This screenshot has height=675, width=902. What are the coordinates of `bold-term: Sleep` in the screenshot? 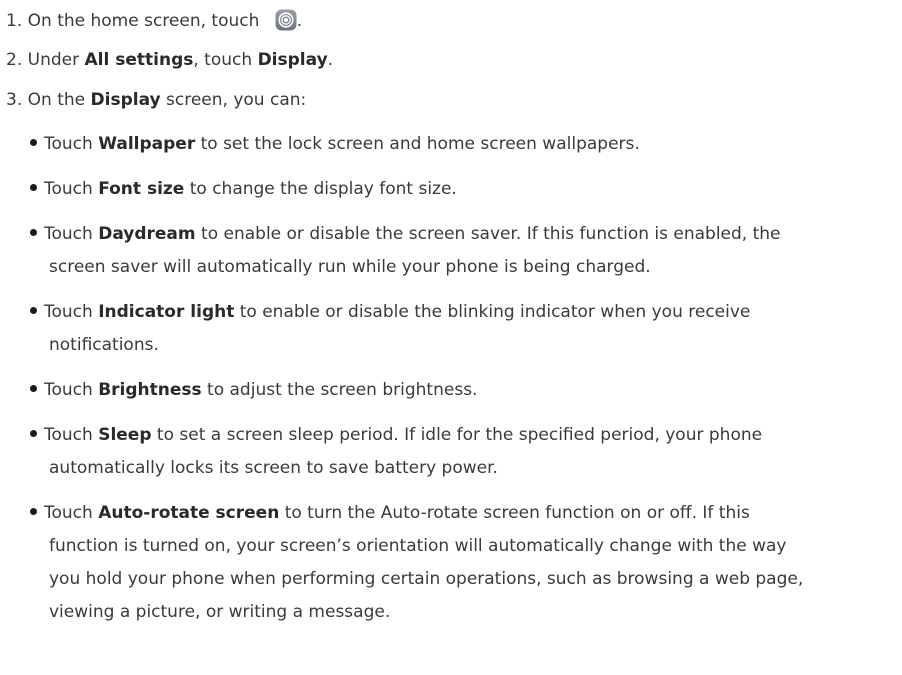 It's located at (125, 435).